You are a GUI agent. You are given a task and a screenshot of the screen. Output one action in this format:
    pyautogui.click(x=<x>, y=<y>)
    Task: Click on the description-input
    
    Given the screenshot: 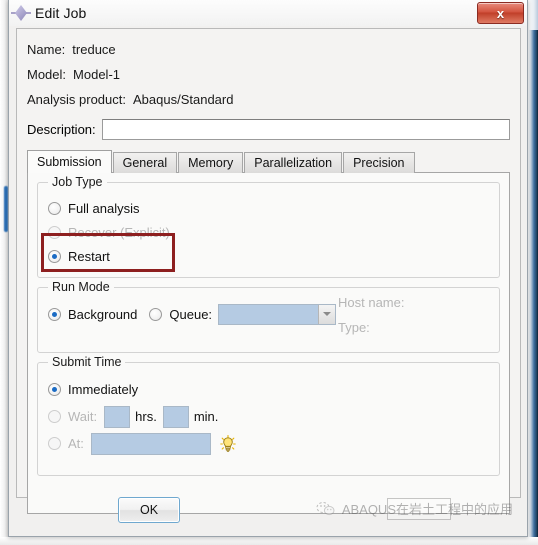 What is the action you would take?
    pyautogui.click(x=305, y=129)
    